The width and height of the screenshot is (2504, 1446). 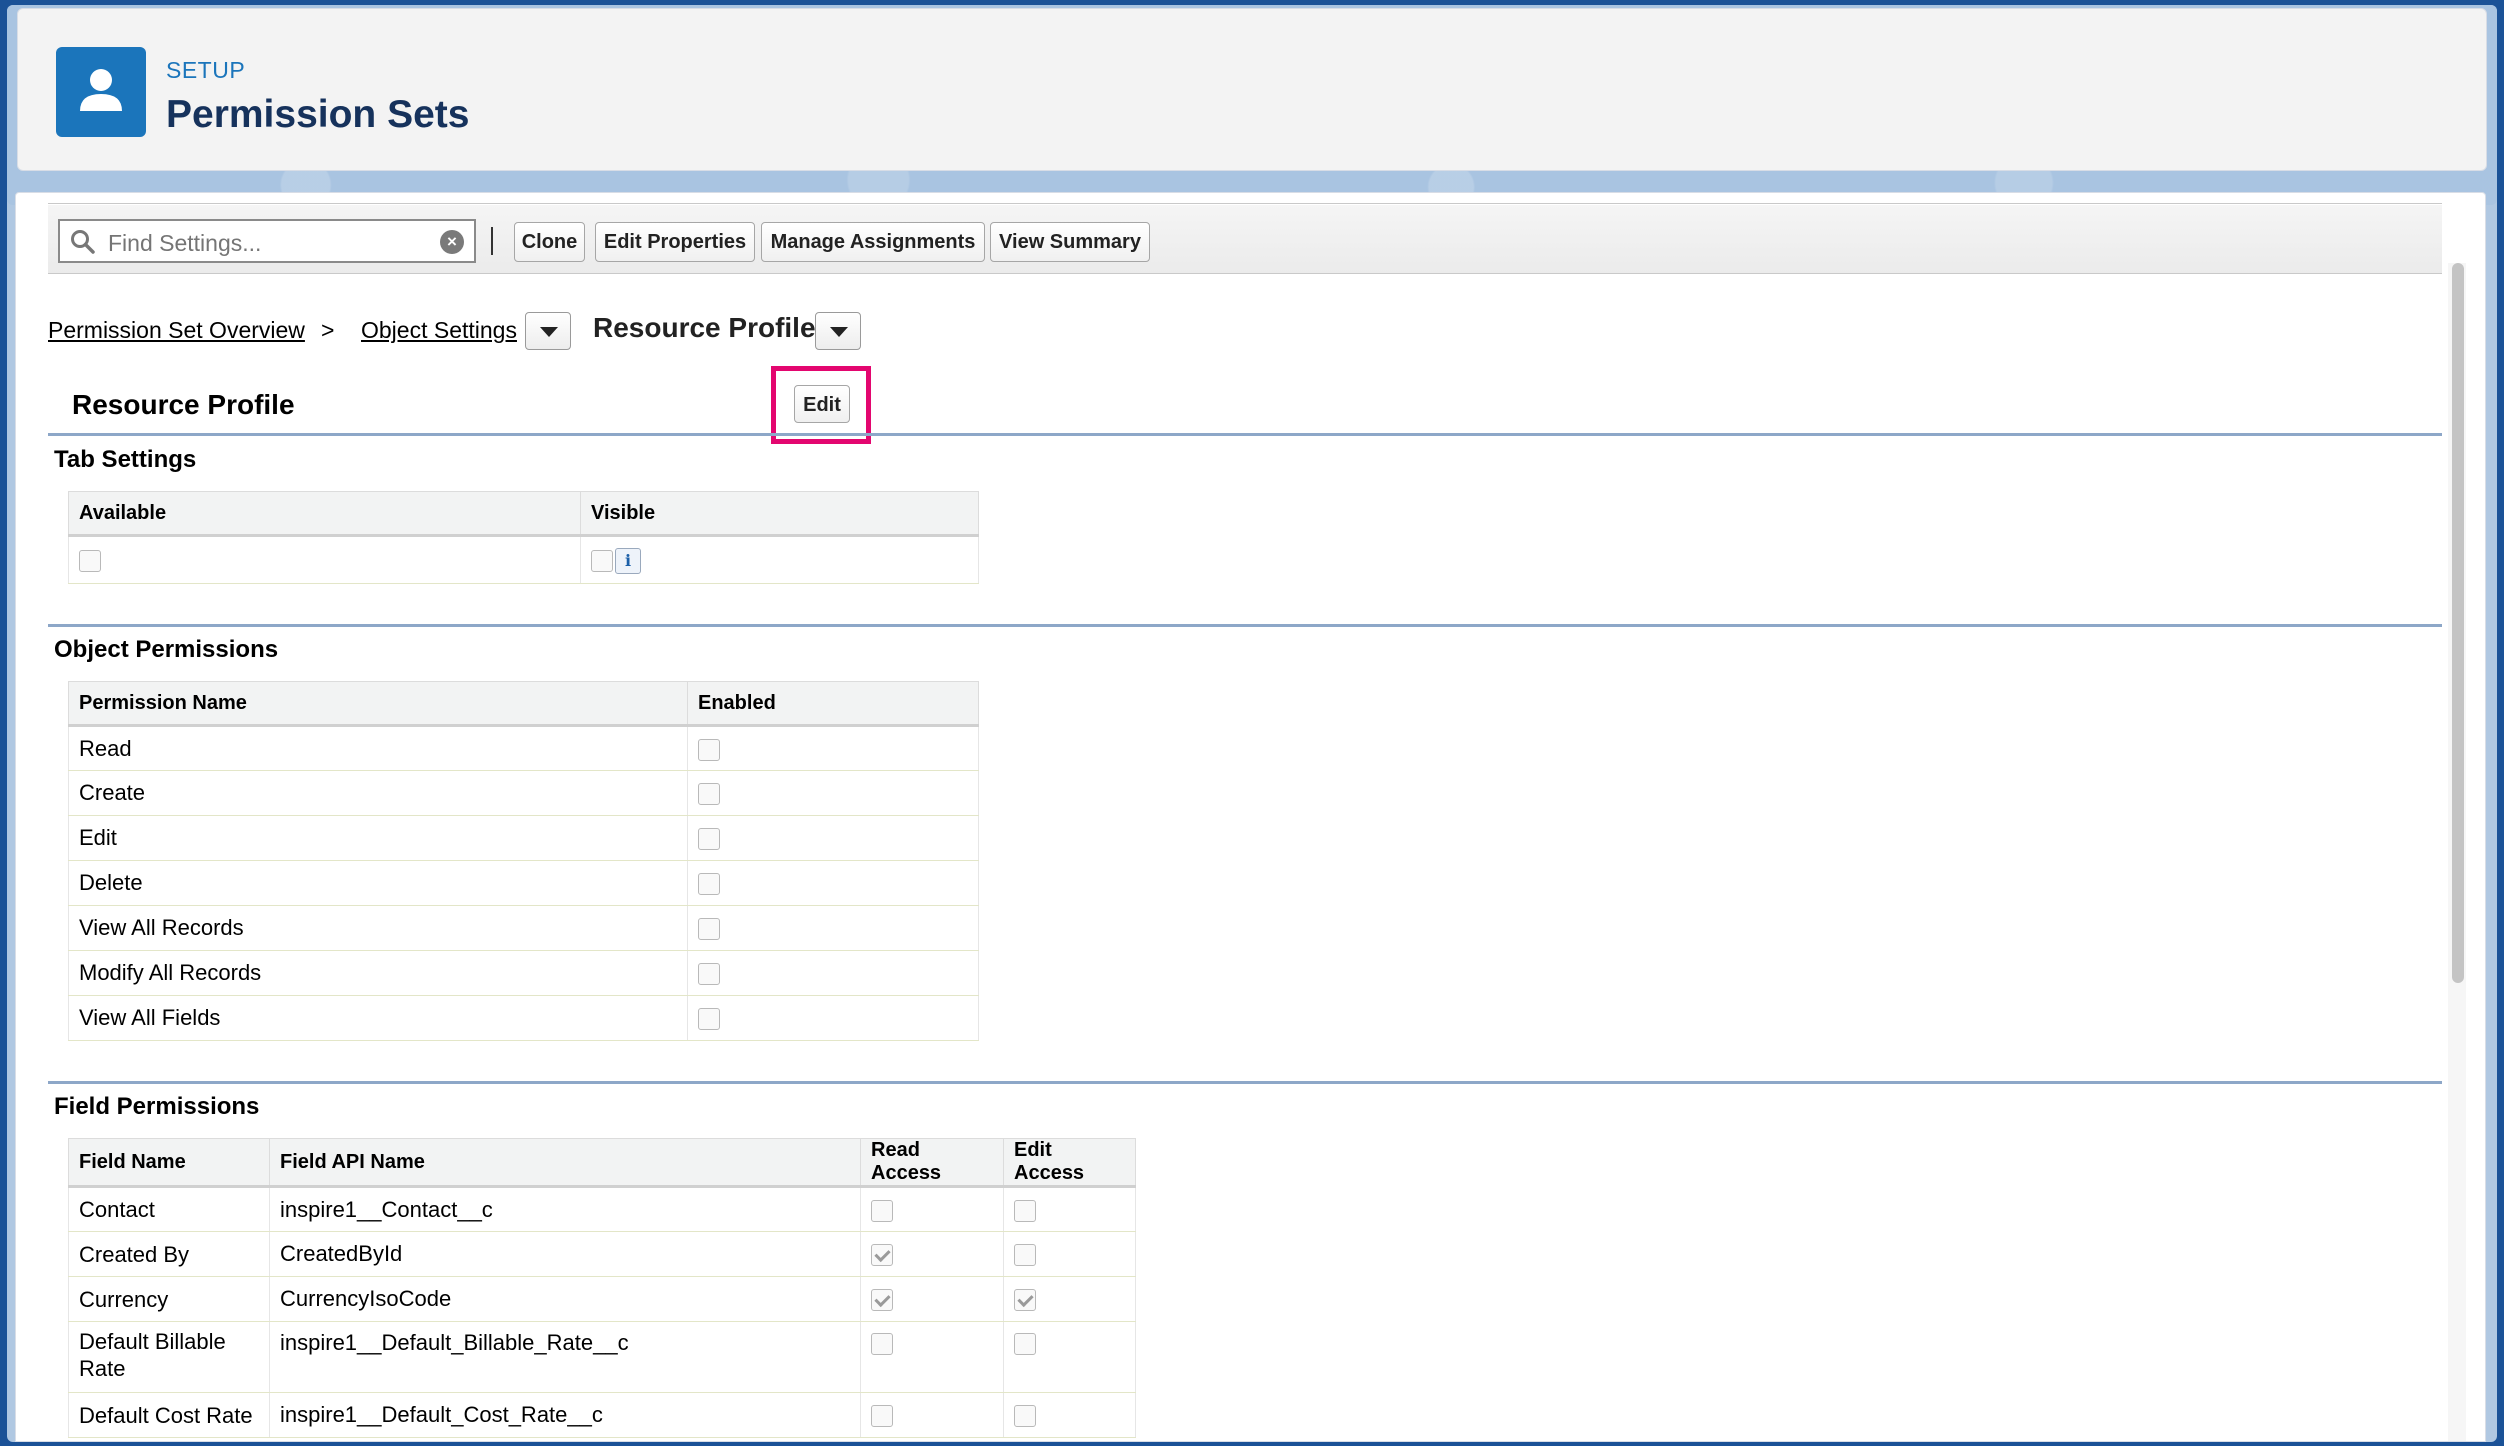 I want to click on view-summary-button: View Summary, so click(x=1070, y=242).